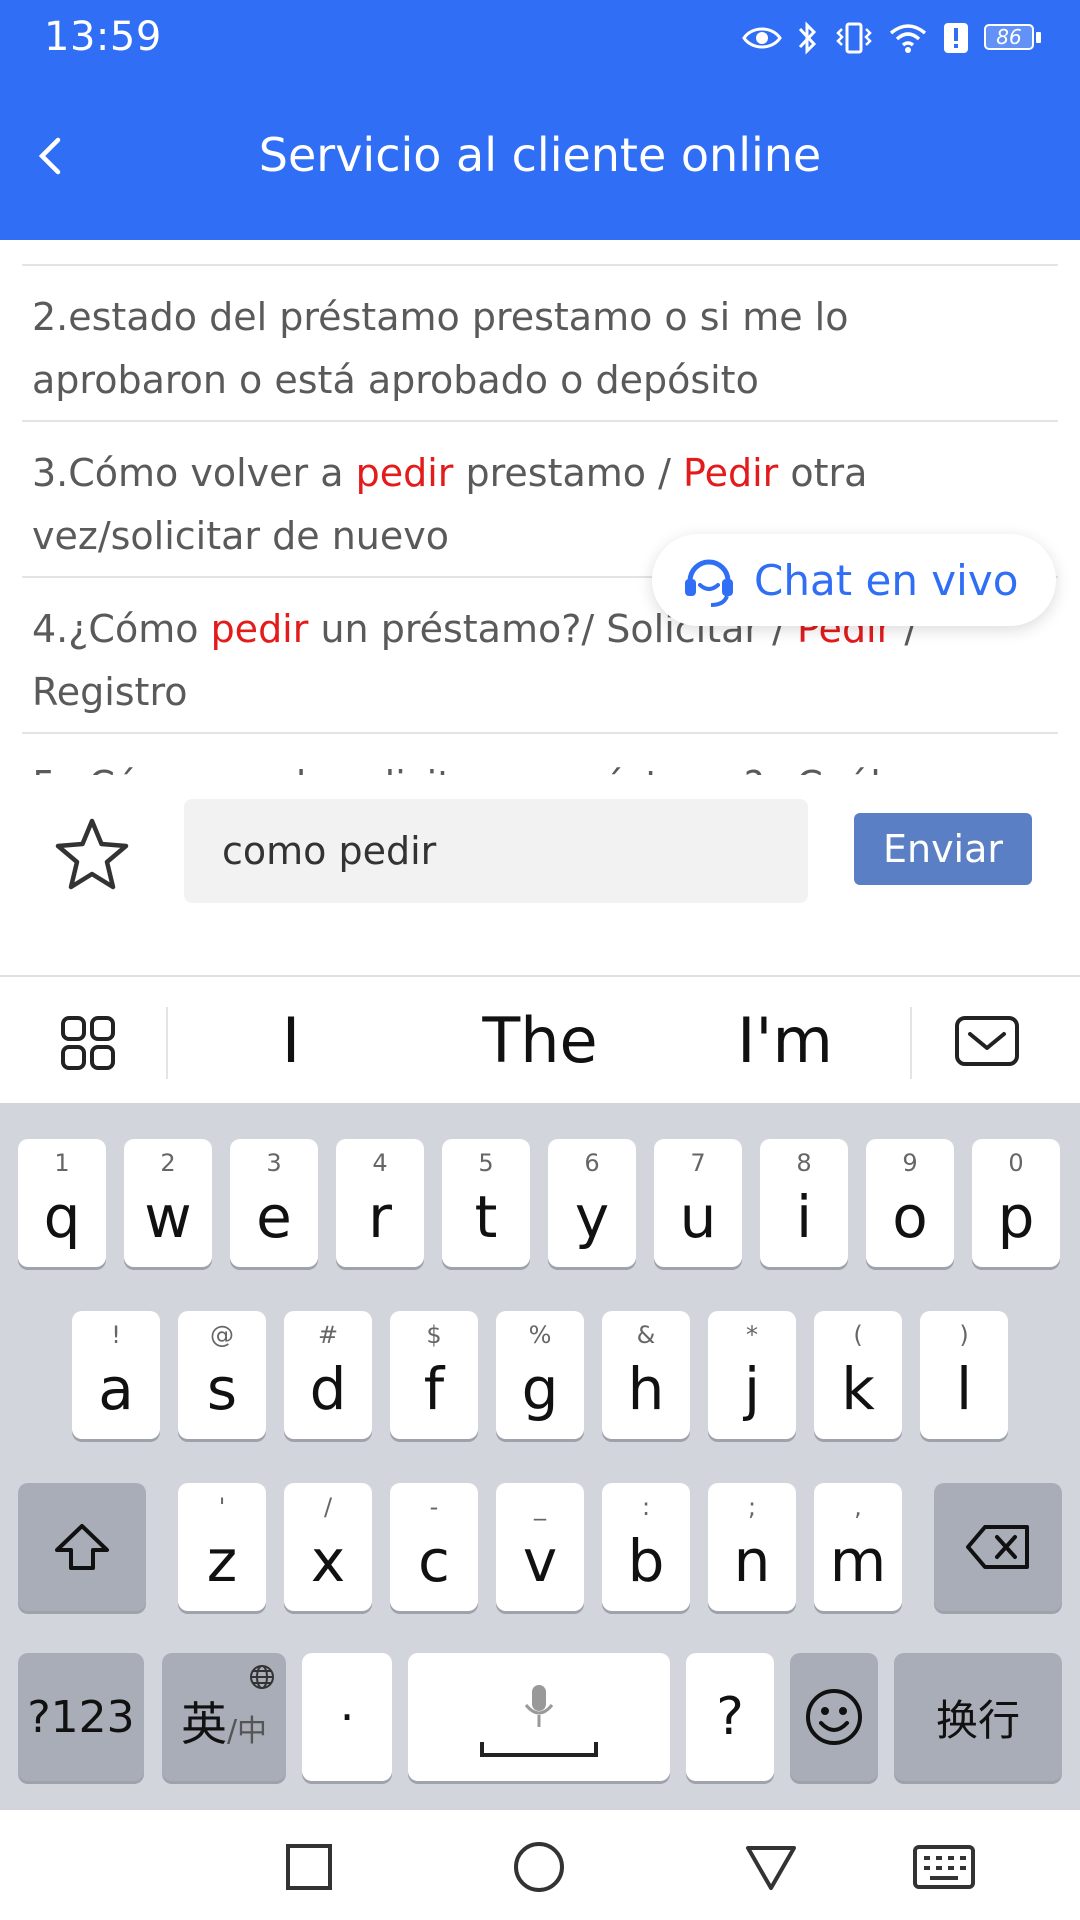 The height and width of the screenshot is (1920, 1080). I want to click on key-l: ) l, so click(964, 1375).